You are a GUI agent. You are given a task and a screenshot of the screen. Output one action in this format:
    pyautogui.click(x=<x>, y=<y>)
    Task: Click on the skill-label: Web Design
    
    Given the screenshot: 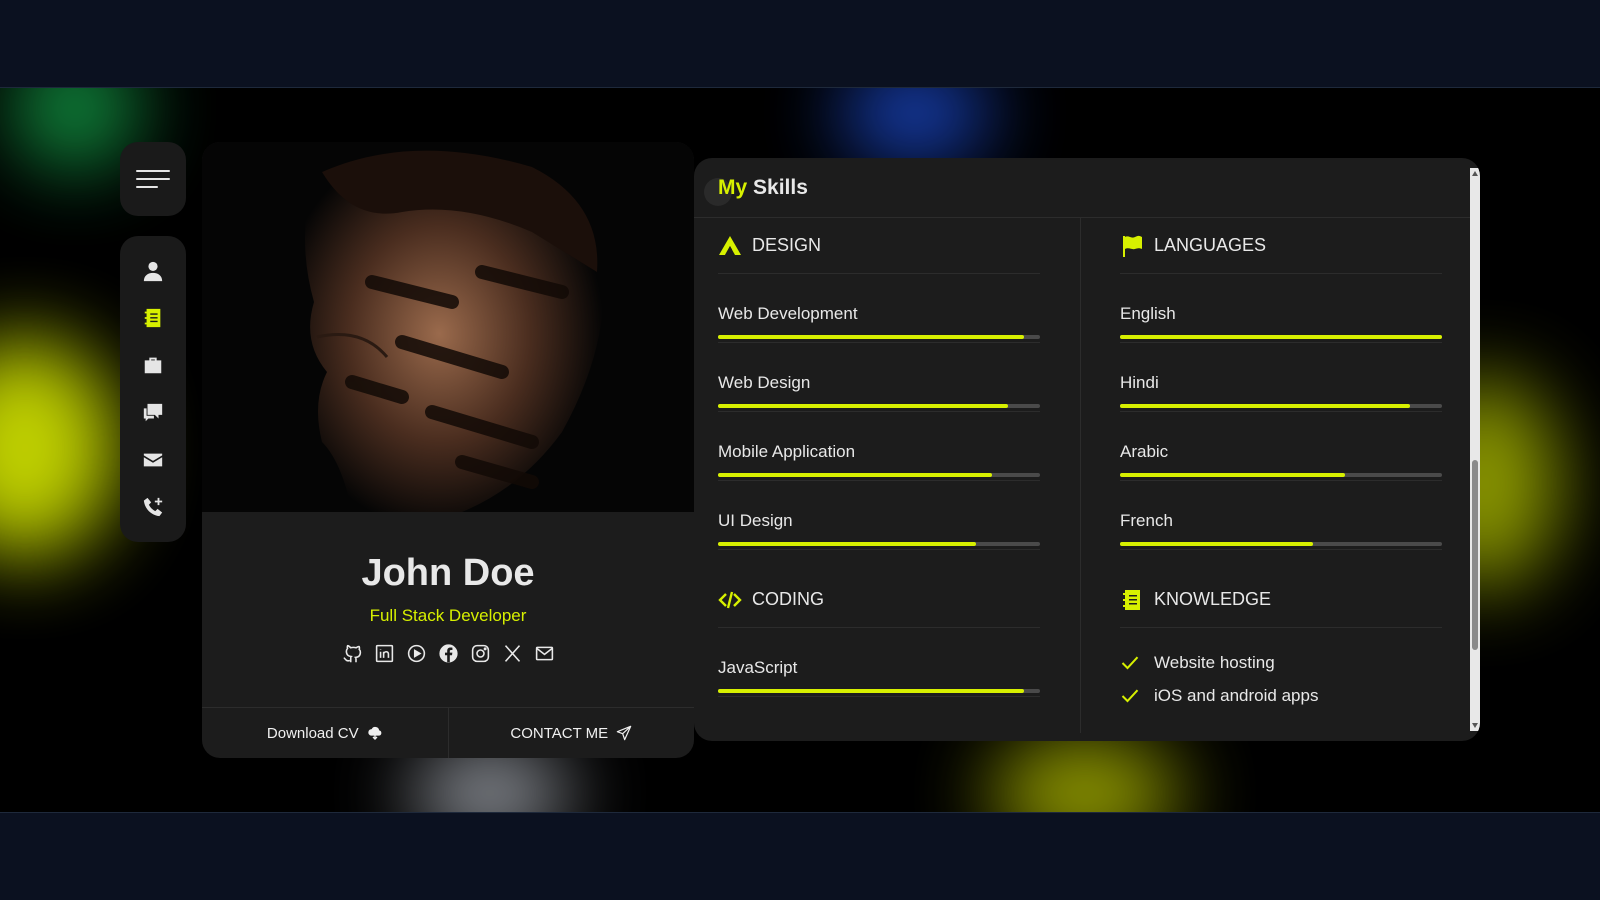 What is the action you would take?
    pyautogui.click(x=764, y=382)
    